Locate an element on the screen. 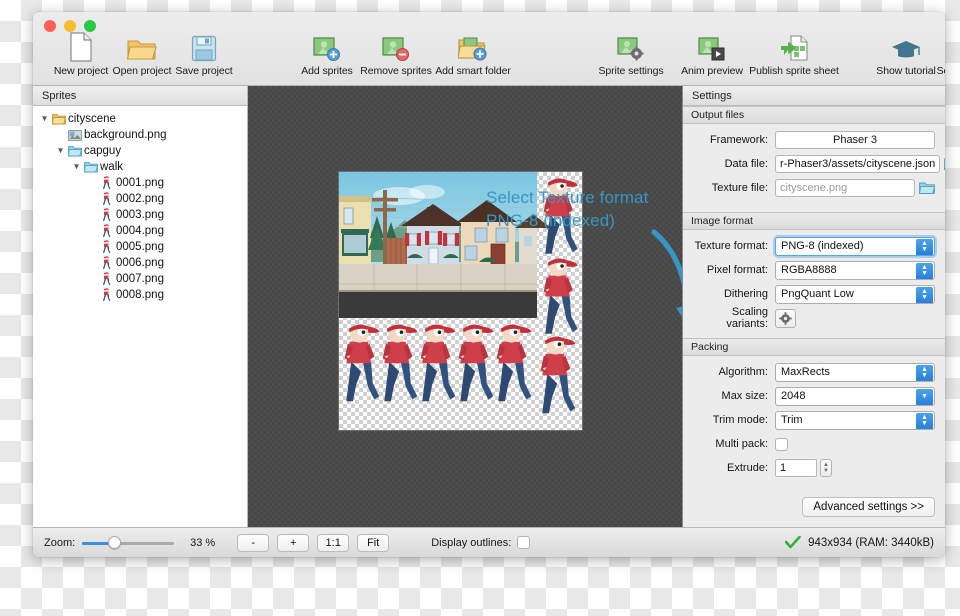 This screenshot has width=960, height=616. tree-item-0002-png: 0002.png is located at coordinates (140, 199).